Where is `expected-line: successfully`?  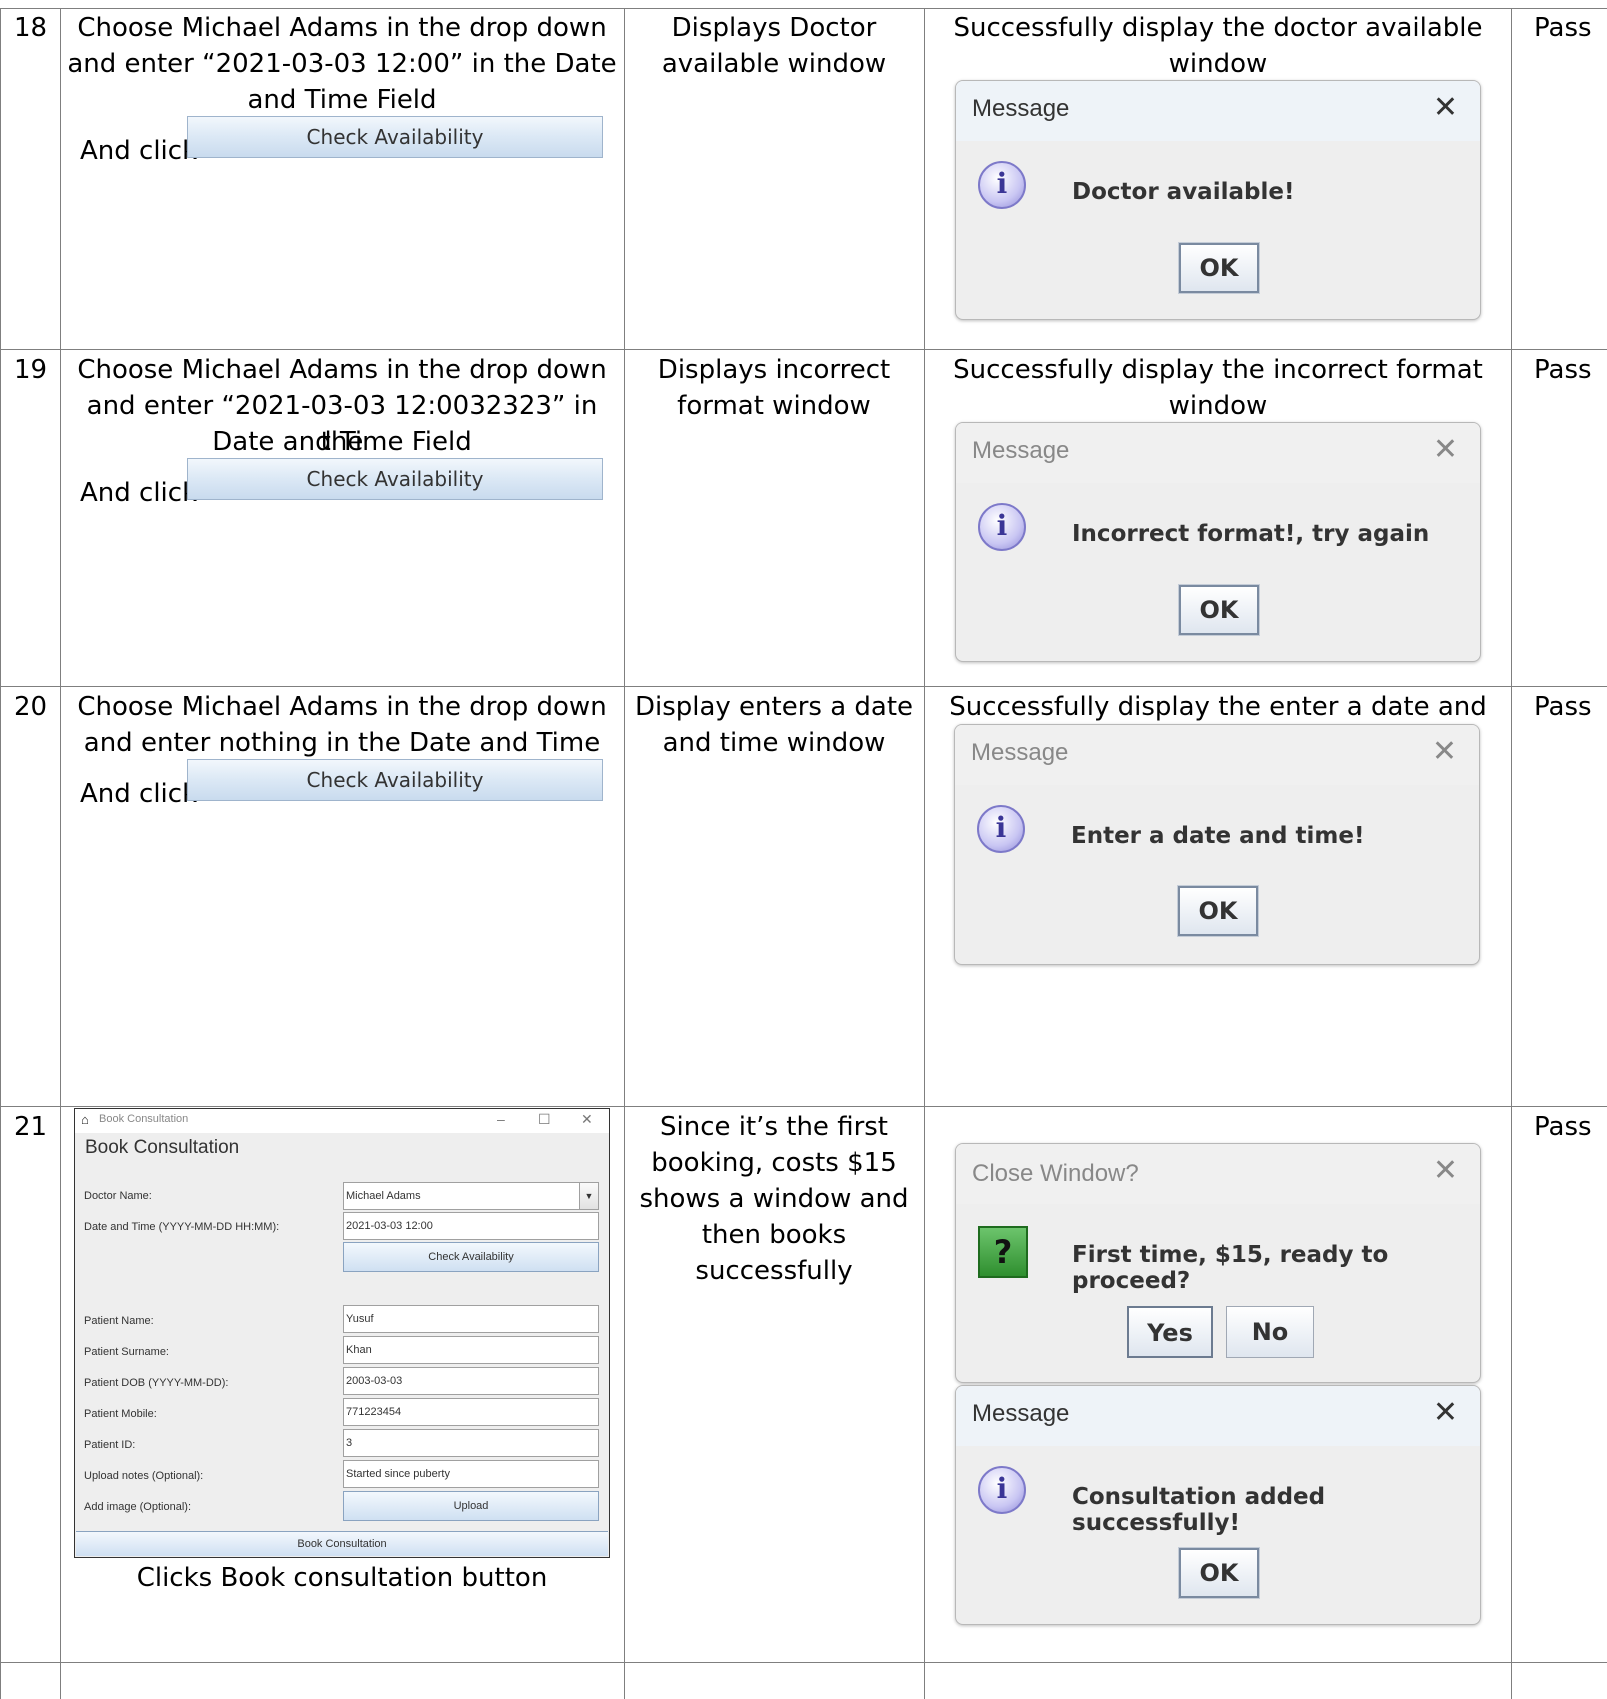 expected-line: successfully is located at coordinates (774, 1271).